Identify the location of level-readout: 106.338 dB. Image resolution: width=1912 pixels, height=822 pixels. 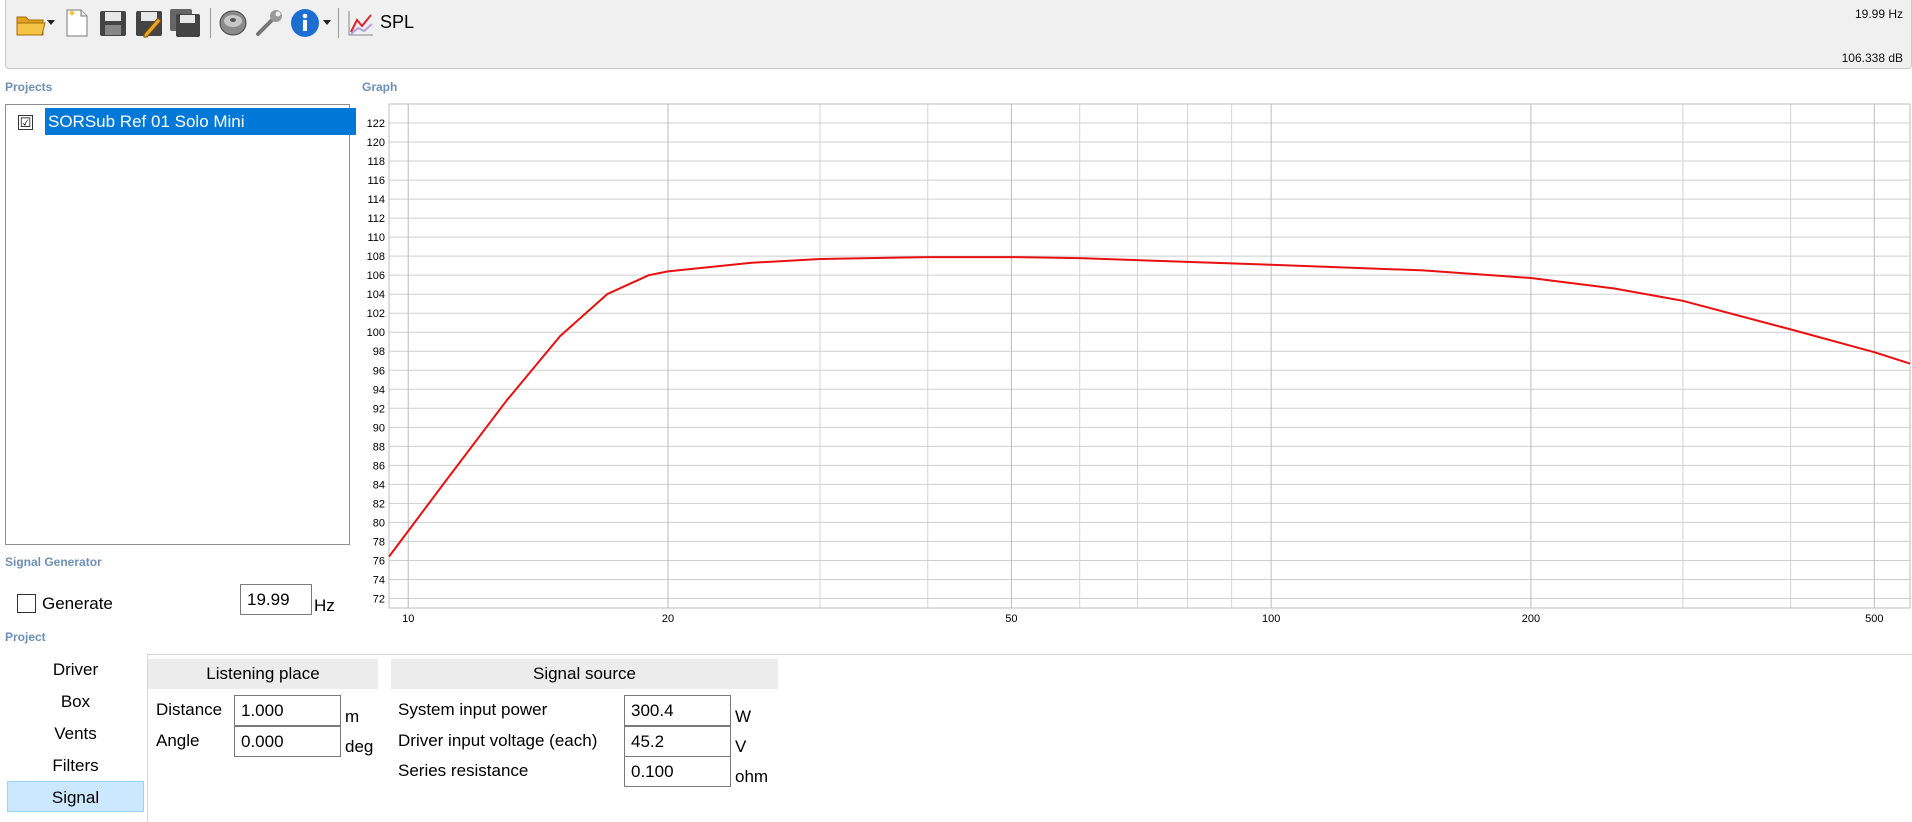
(1872, 58).